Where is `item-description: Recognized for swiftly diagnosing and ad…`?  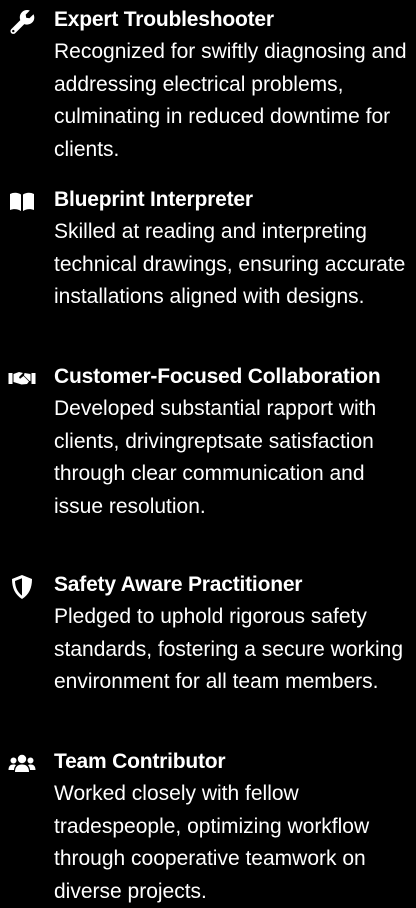
item-description: Recognized for swiftly diagnosing and ad… is located at coordinates (230, 100).